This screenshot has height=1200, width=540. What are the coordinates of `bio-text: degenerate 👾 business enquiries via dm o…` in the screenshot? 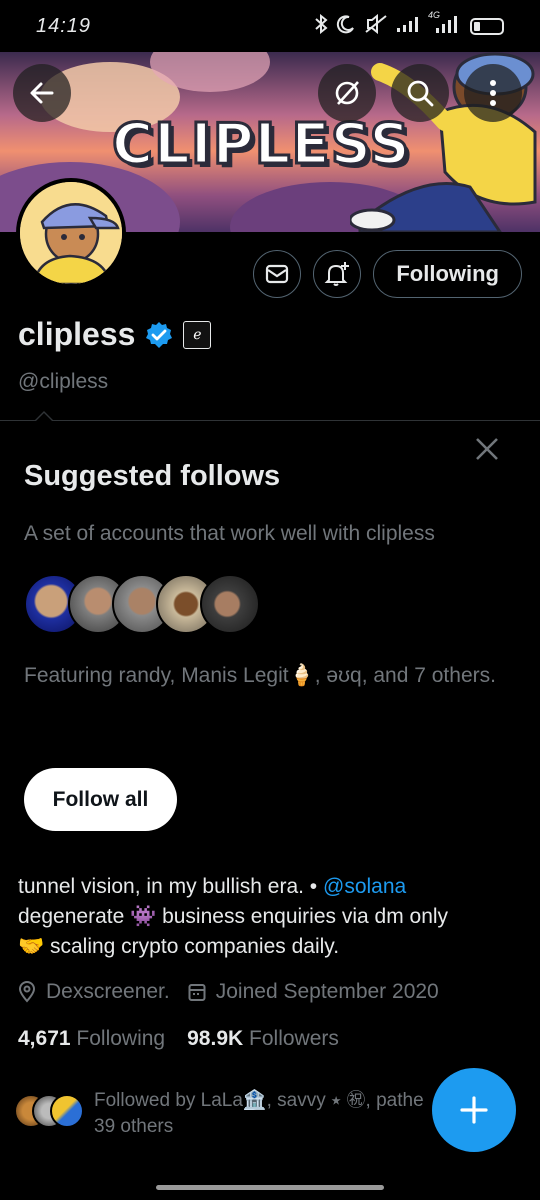 It's located at (233, 916).